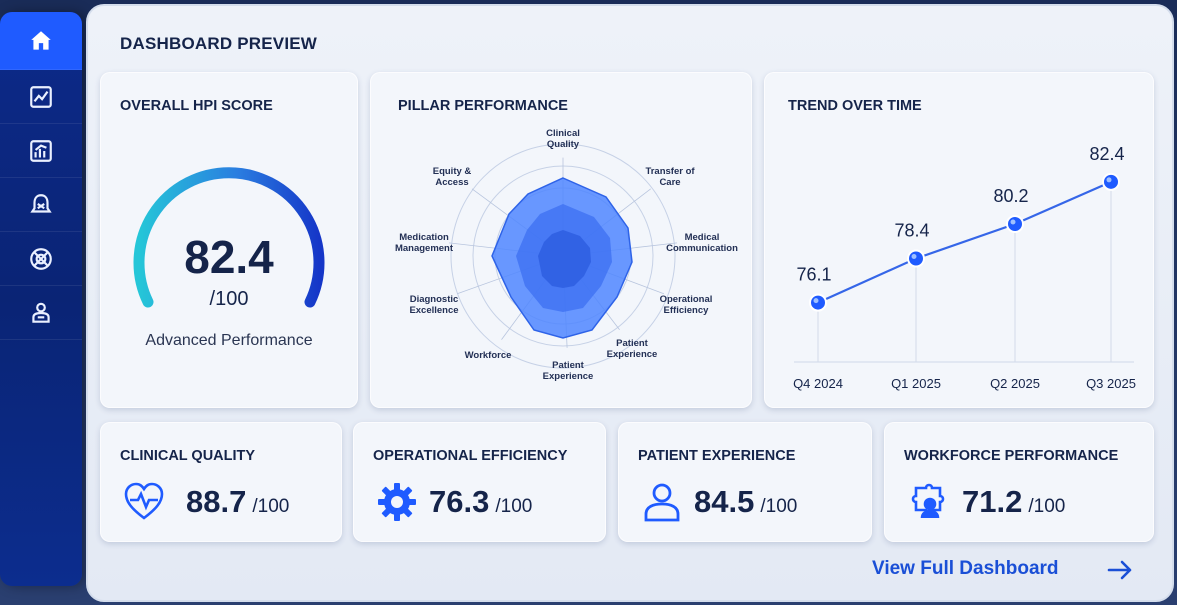 The image size is (1177, 605). I want to click on sidebar-item-goals, so click(41, 259).